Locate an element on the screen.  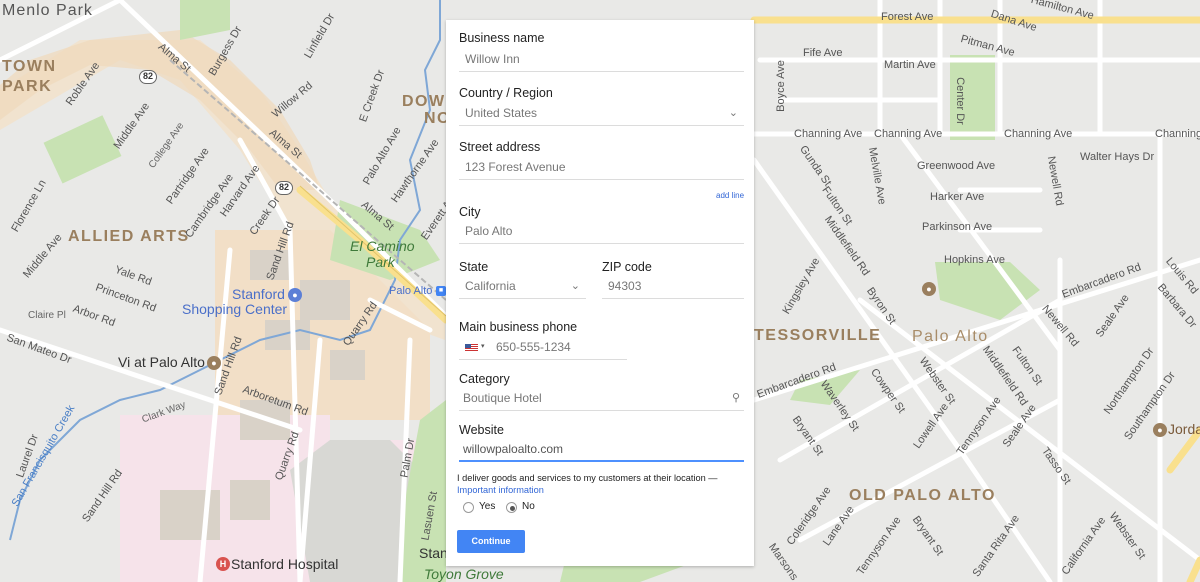
city-label: City is located at coordinates (470, 212).